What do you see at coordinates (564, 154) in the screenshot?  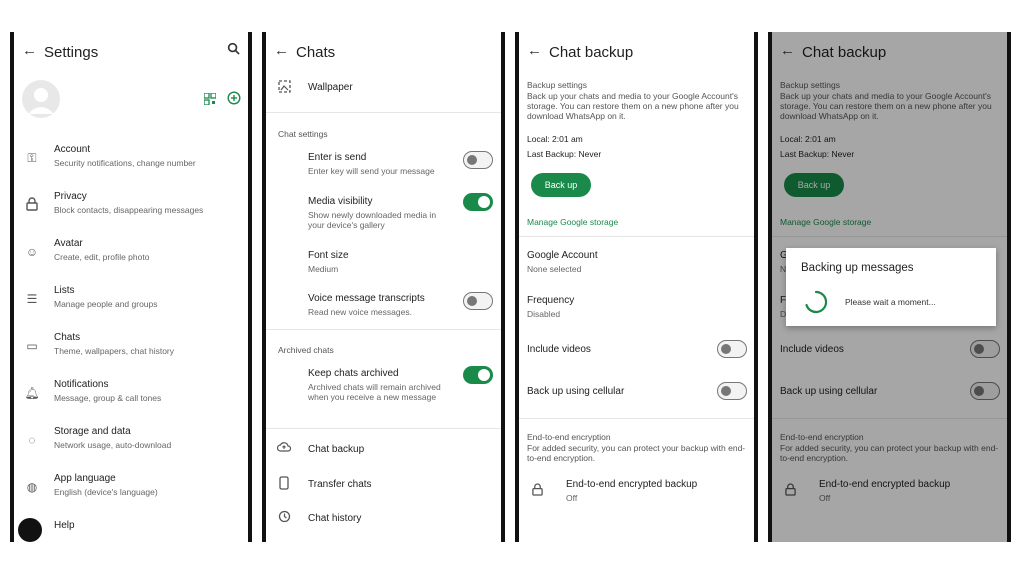 I see `last-backup-time: Last Backup: Never` at bounding box center [564, 154].